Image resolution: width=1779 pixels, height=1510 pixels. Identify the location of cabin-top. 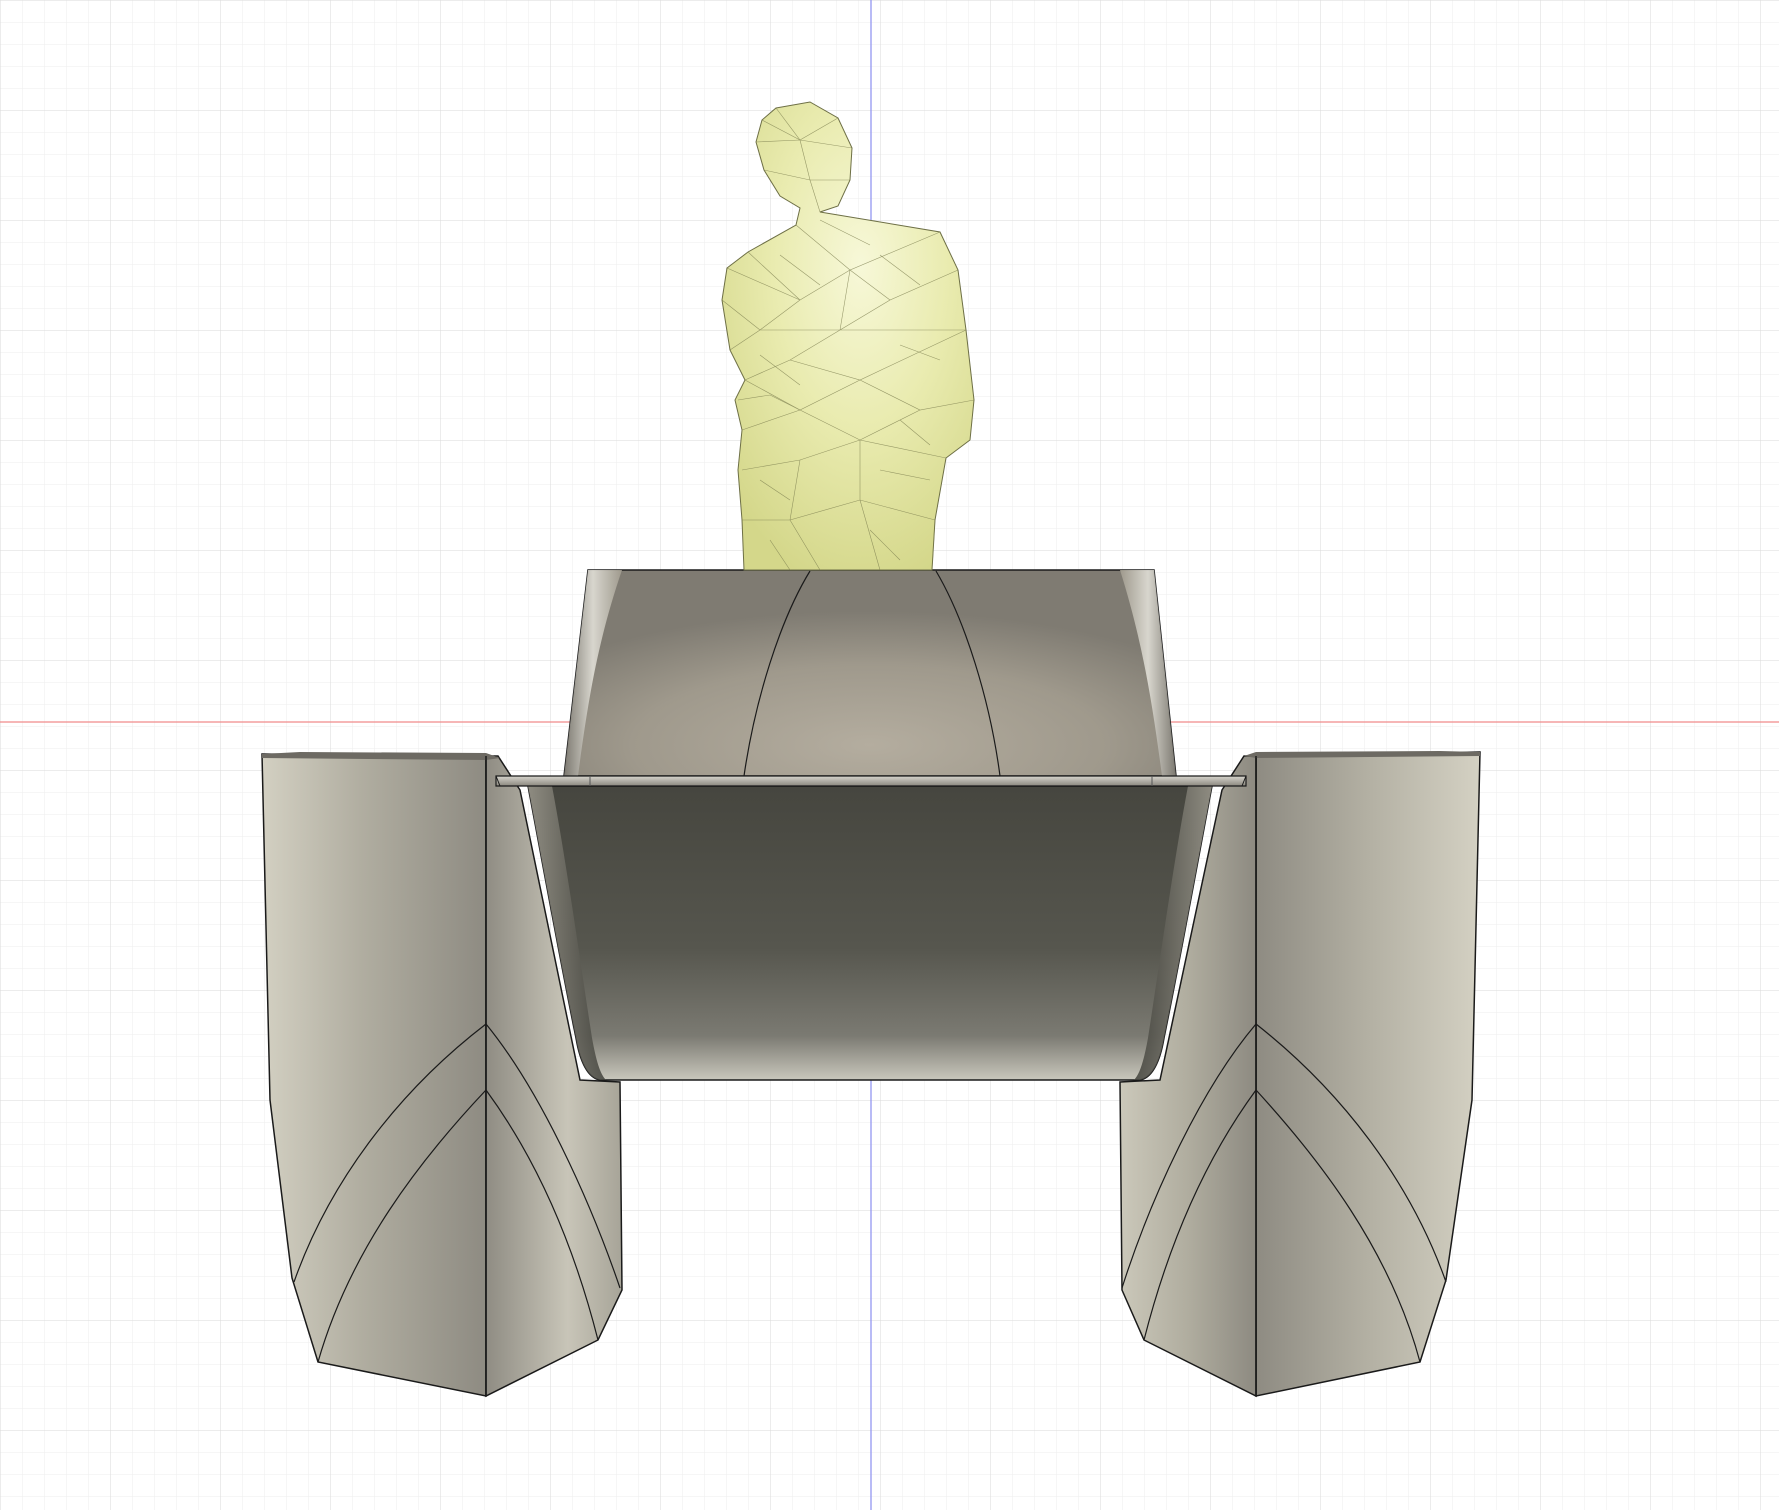
(870, 673).